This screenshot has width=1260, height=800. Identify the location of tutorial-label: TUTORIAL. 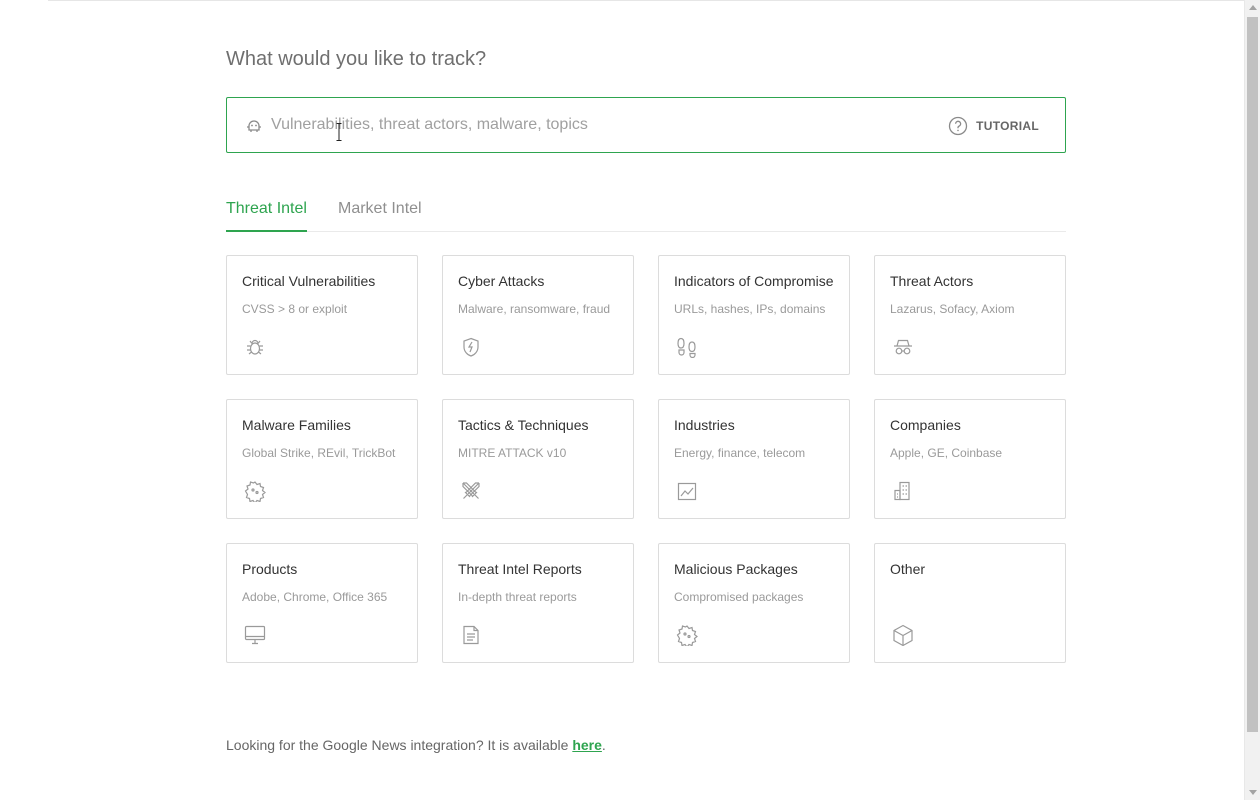
(1007, 126).